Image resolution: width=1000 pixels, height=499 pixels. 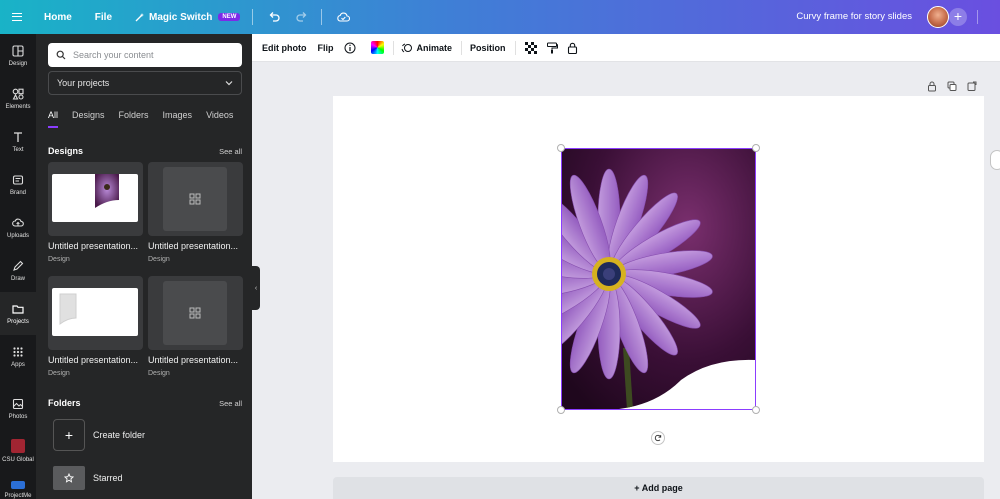 I want to click on rail-item-uploads: Uploads, so click(x=18, y=227).